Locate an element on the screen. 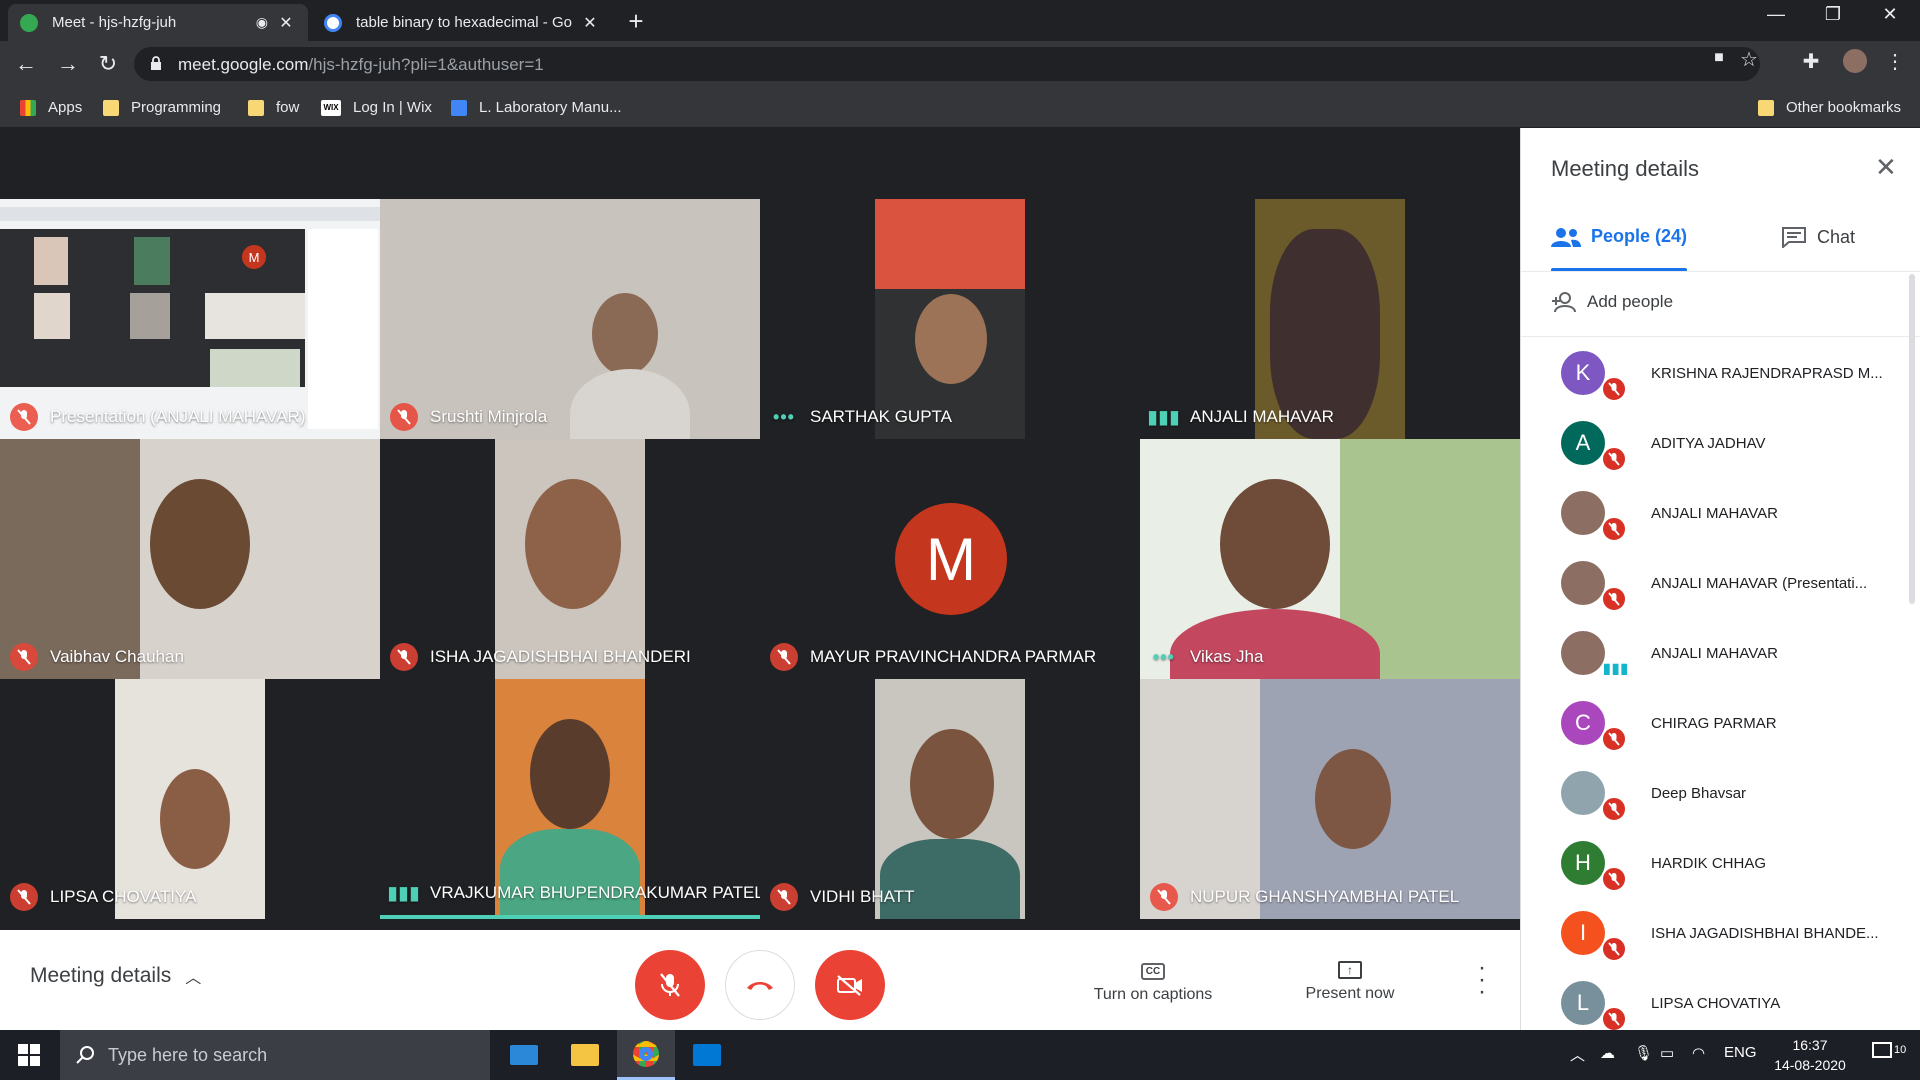 The image size is (1920, 1080). browser-menu-icon: ⋮ is located at coordinates (1895, 61).